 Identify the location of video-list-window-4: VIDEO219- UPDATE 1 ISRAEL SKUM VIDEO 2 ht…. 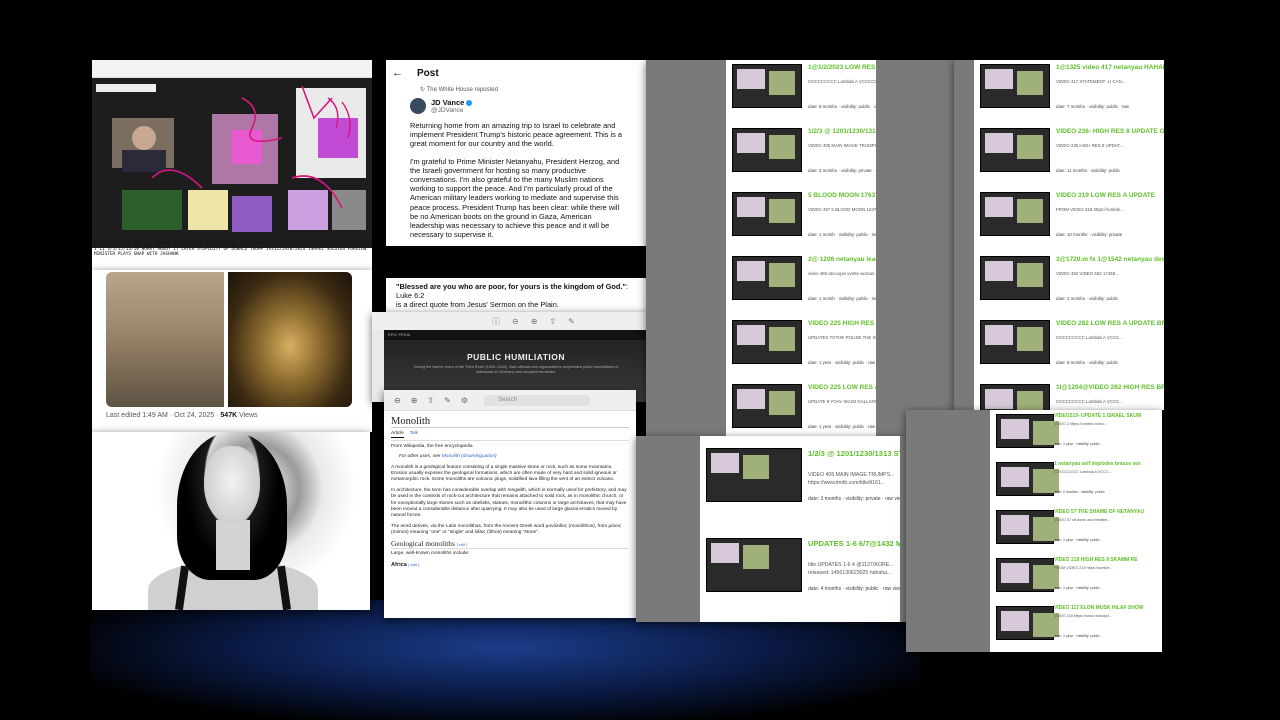
(1034, 531).